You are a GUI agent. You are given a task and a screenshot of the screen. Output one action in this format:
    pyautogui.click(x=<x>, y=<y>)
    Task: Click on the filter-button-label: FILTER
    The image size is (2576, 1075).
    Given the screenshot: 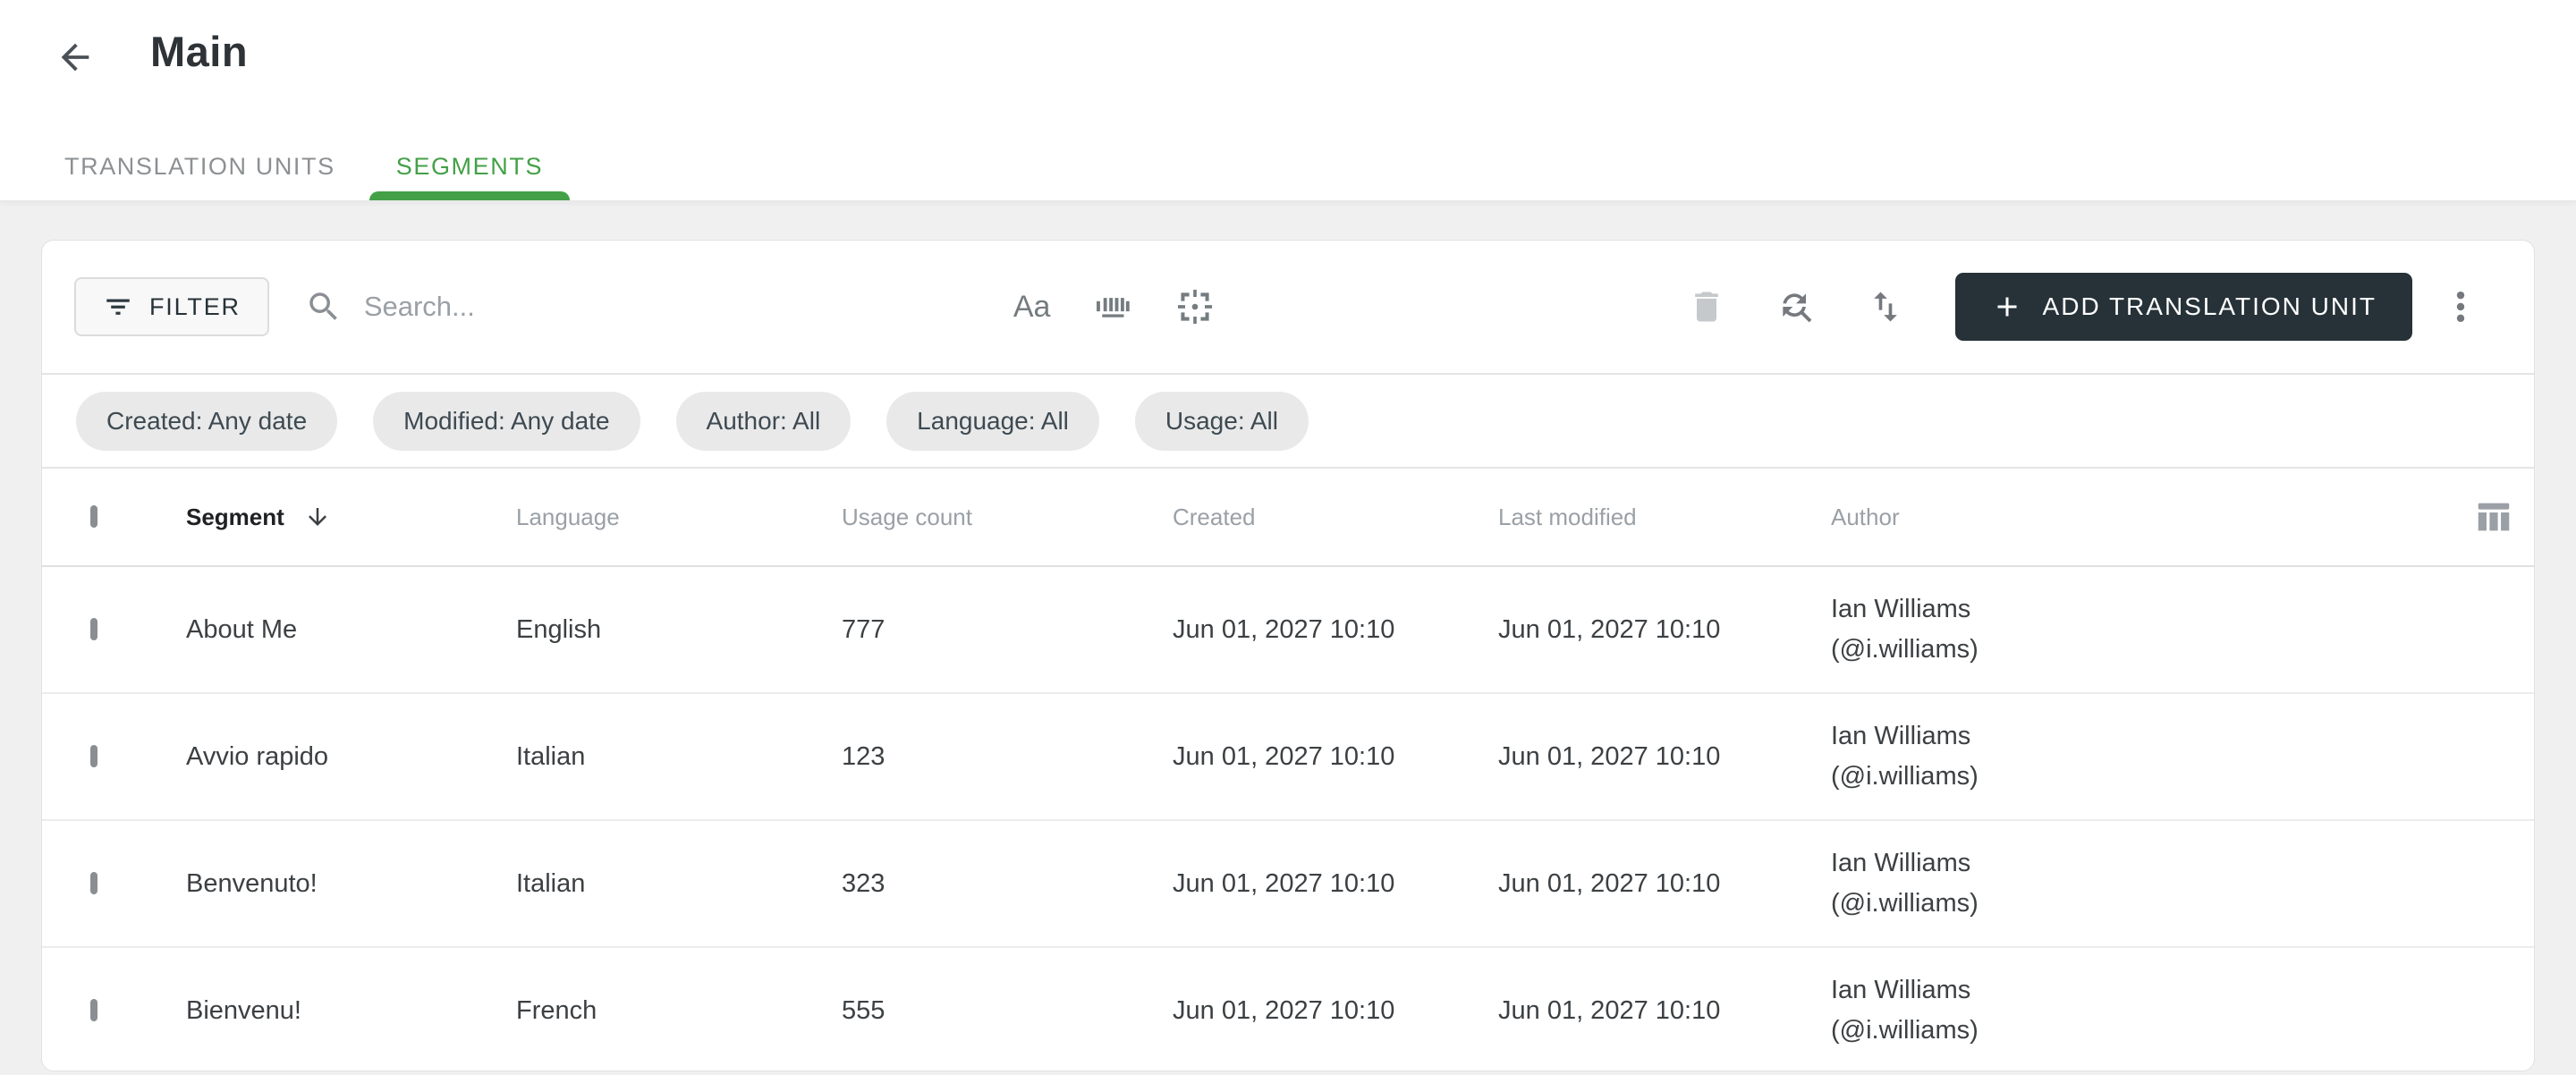 What is the action you would take?
    pyautogui.click(x=195, y=306)
    